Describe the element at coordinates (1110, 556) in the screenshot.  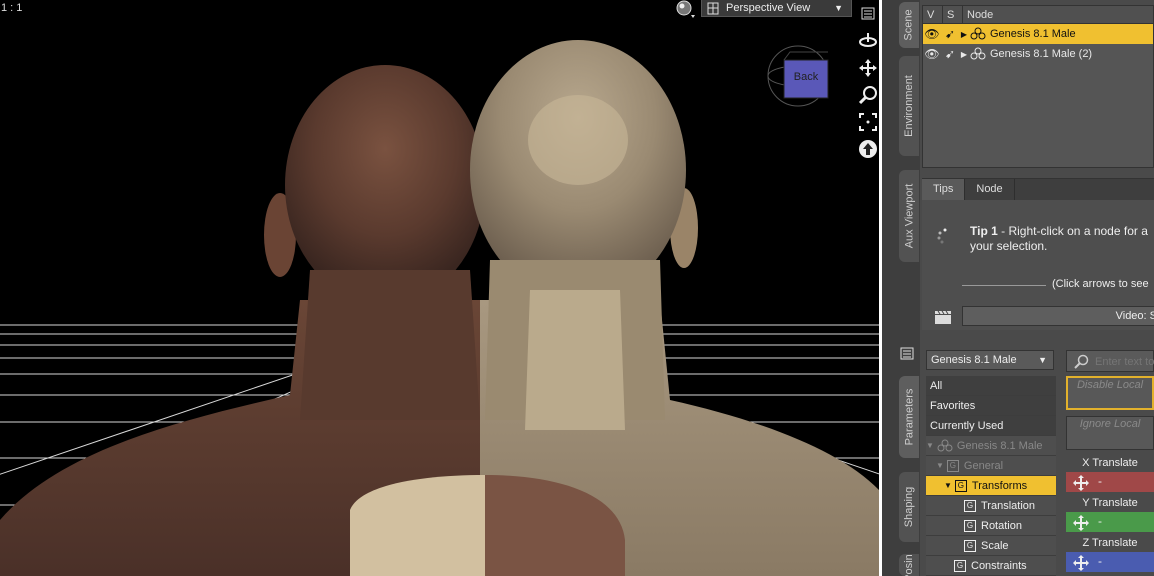
I see `z-translate-slider: Z Translate -` at that location.